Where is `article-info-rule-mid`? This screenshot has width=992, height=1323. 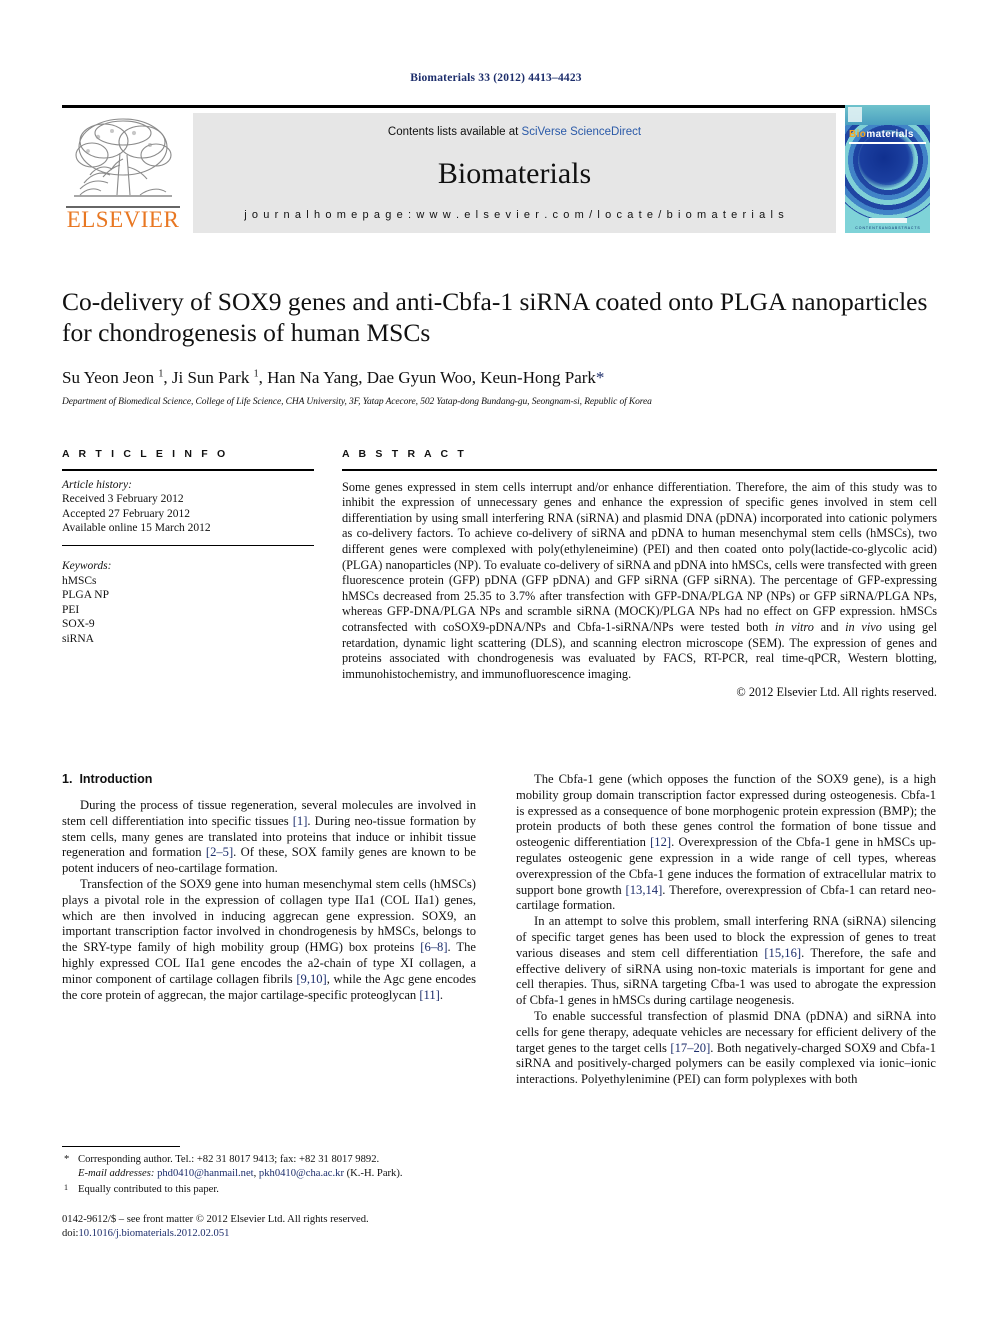
article-info-rule-mid is located at coordinates (188, 545).